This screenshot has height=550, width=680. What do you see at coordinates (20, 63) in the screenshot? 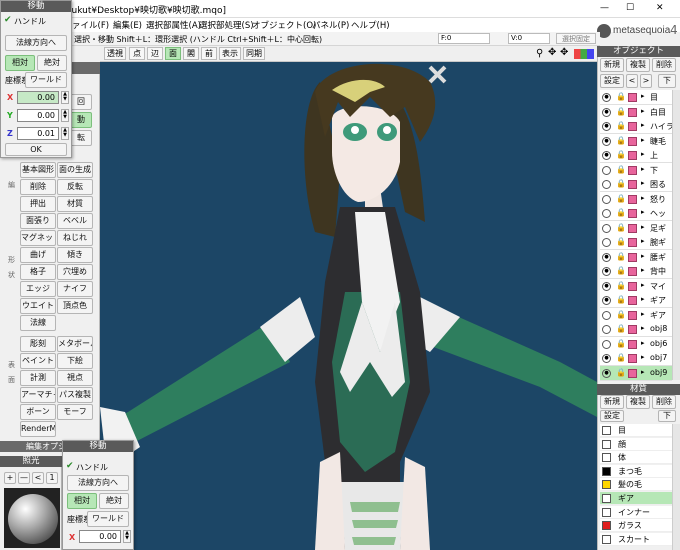
I see `relative-button: 相対` at bounding box center [20, 63].